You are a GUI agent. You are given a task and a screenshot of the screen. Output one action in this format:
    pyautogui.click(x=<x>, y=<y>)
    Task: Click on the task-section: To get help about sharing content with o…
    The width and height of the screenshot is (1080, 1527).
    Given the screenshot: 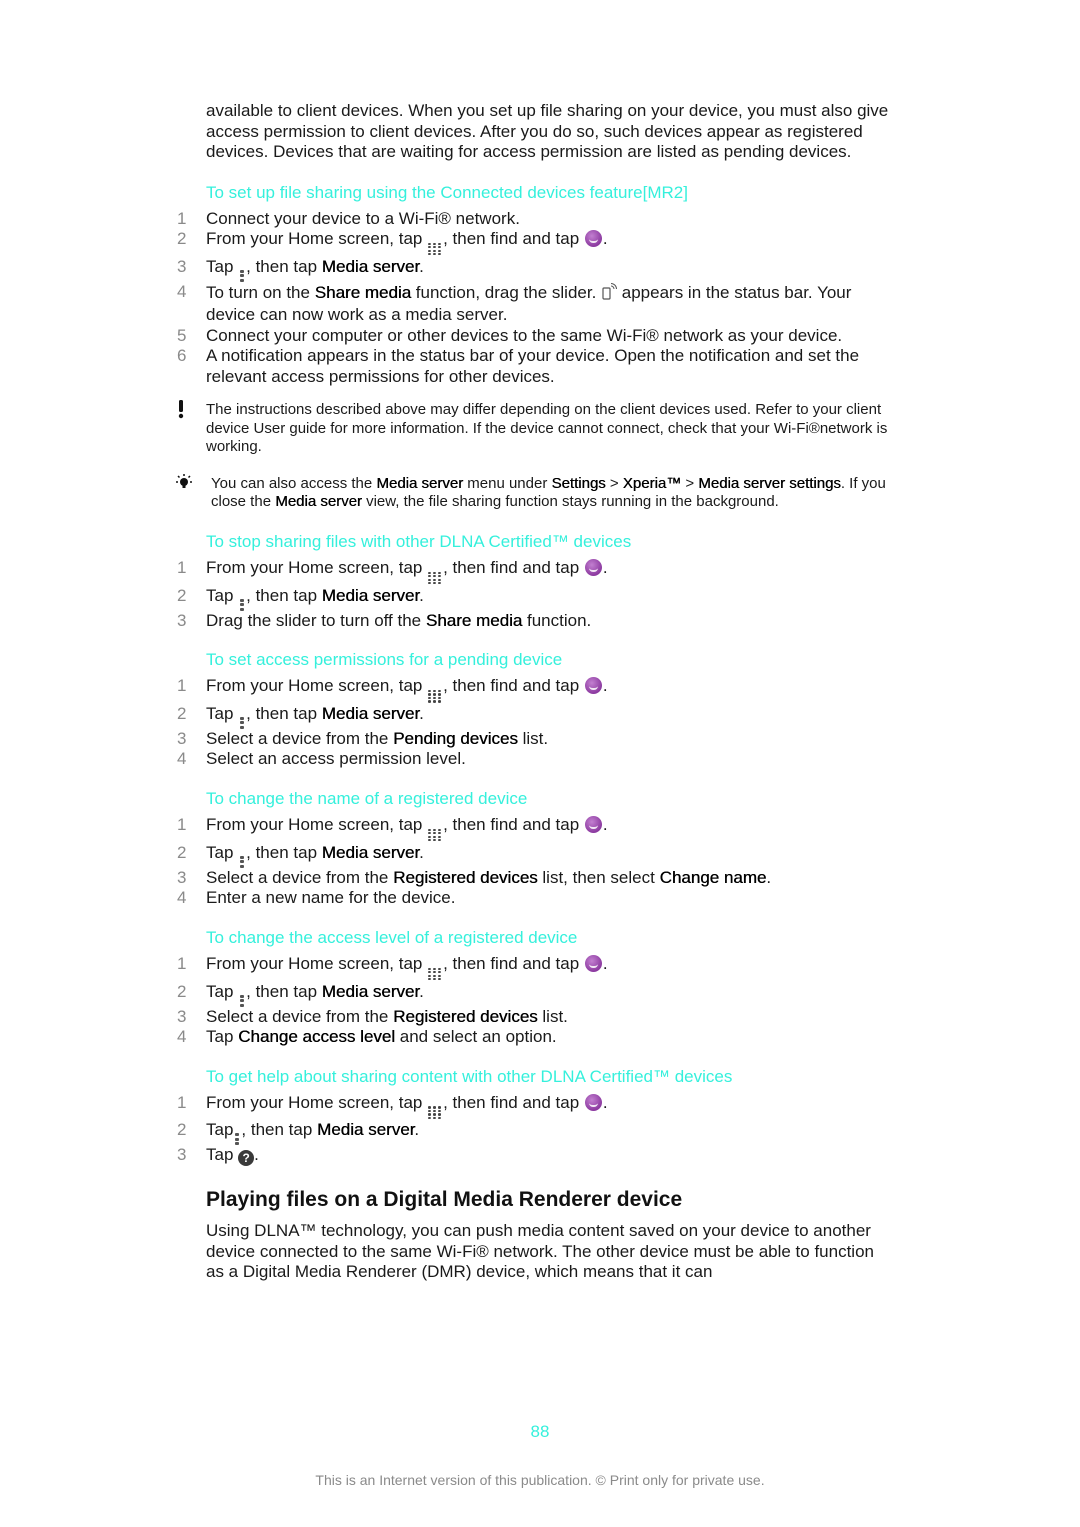 What is the action you would take?
    pyautogui.click(x=536, y=1116)
    